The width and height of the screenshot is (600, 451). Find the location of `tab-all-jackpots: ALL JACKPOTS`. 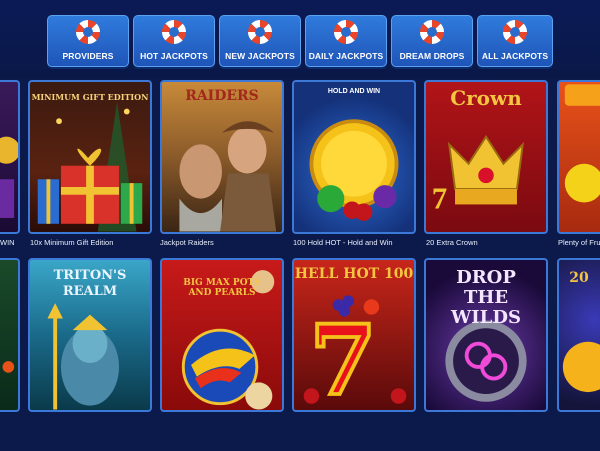

tab-all-jackpots: ALL JACKPOTS is located at coordinates (515, 41).